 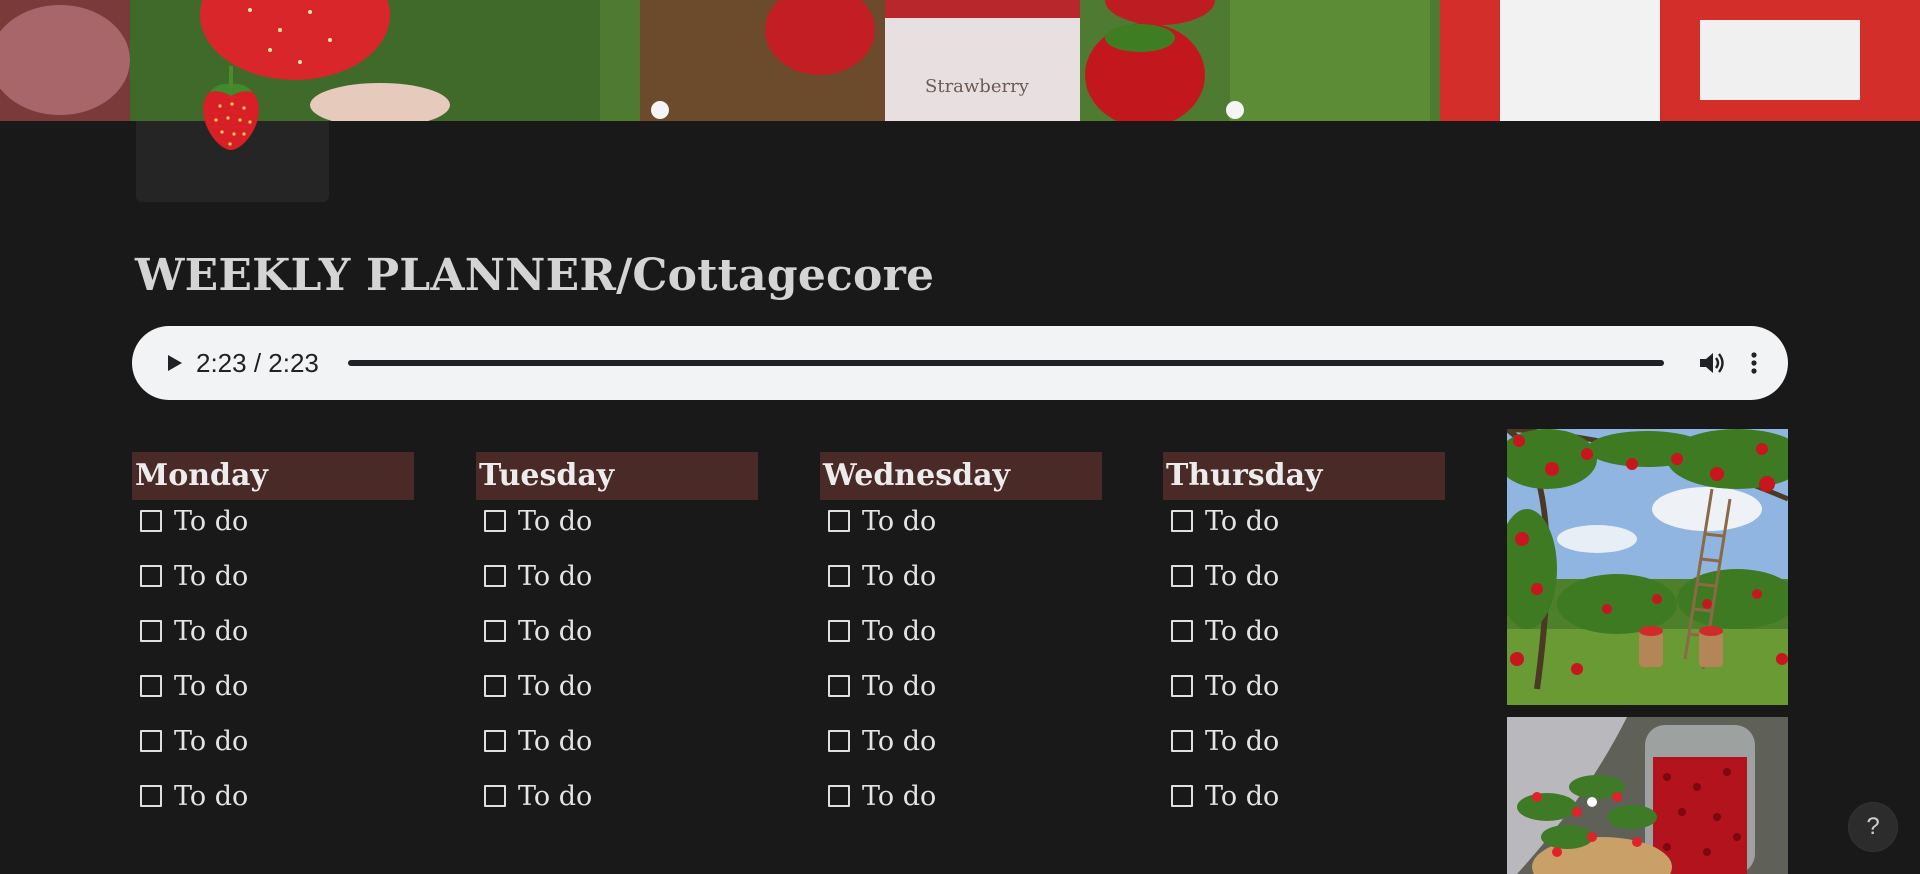 What do you see at coordinates (534, 275) in the screenshot?
I see `page-title: WEEKLY PLANNER/Cottagecore` at bounding box center [534, 275].